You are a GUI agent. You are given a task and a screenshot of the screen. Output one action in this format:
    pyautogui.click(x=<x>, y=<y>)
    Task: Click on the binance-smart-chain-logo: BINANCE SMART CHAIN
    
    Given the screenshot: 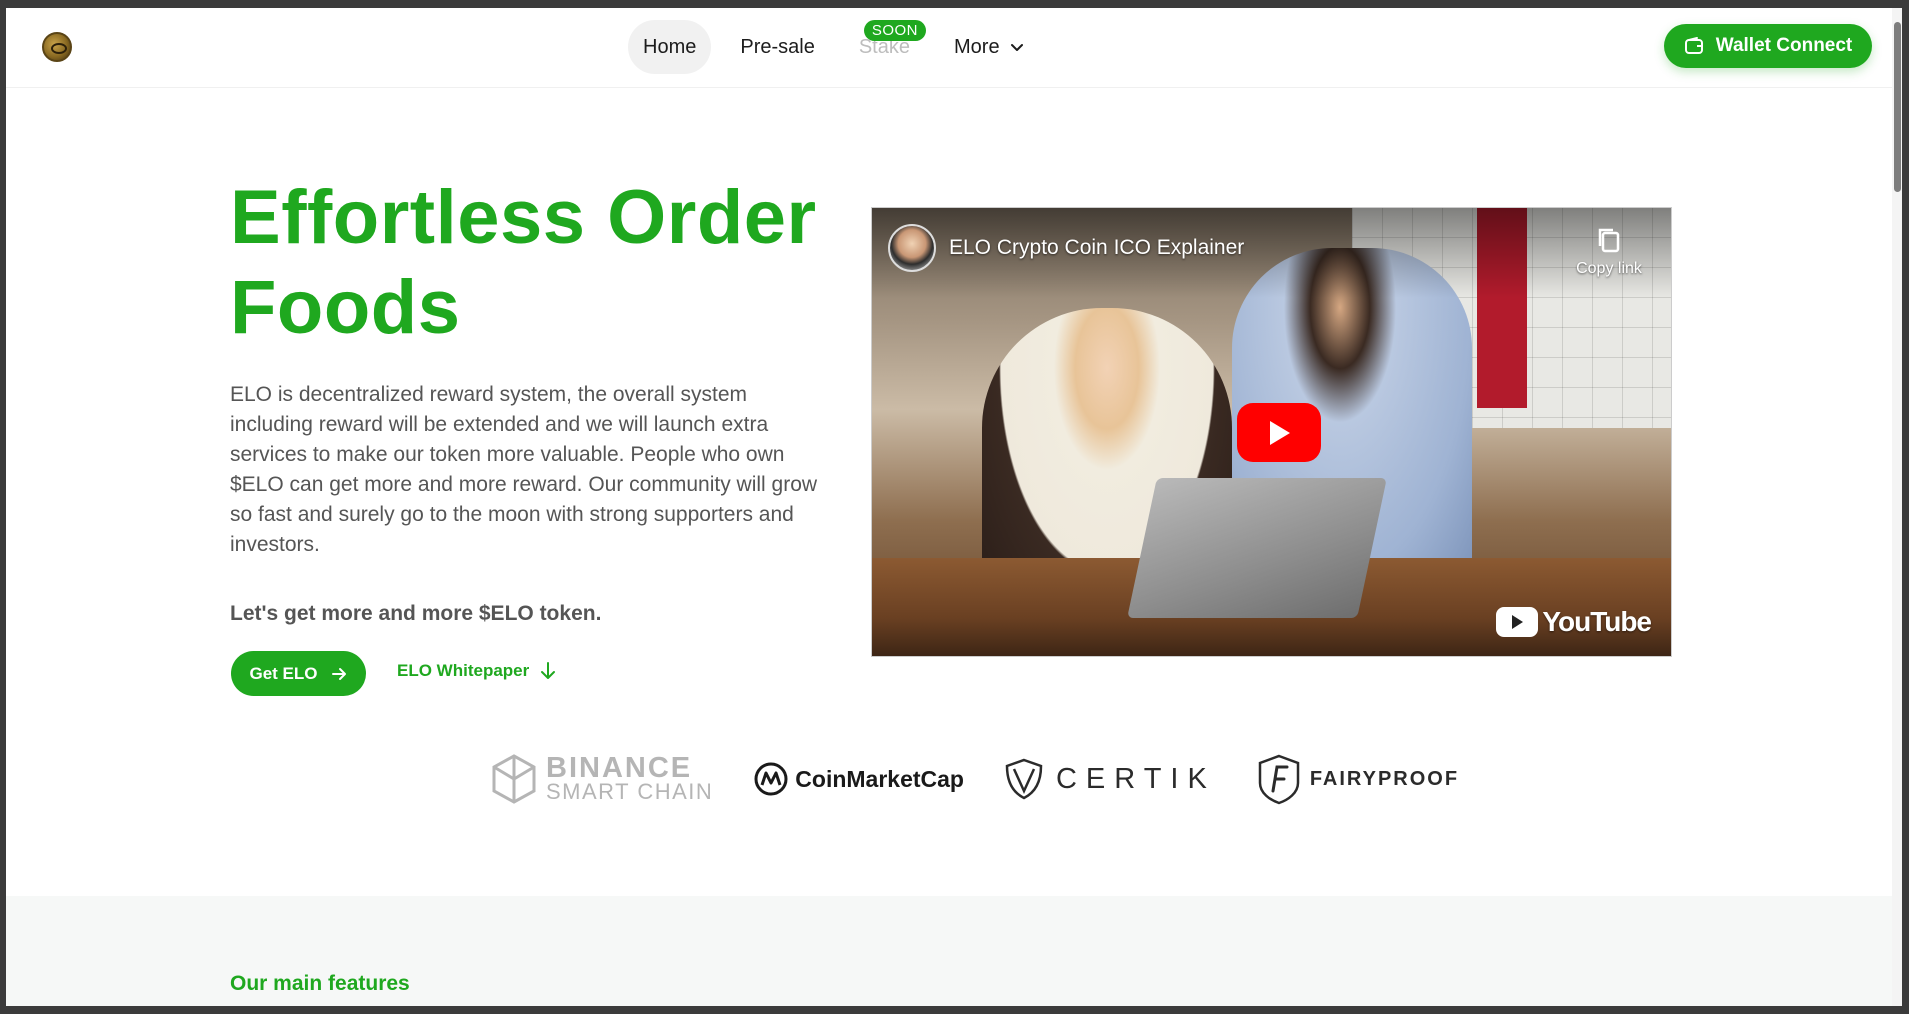 What is the action you would take?
    pyautogui.click(x=601, y=779)
    